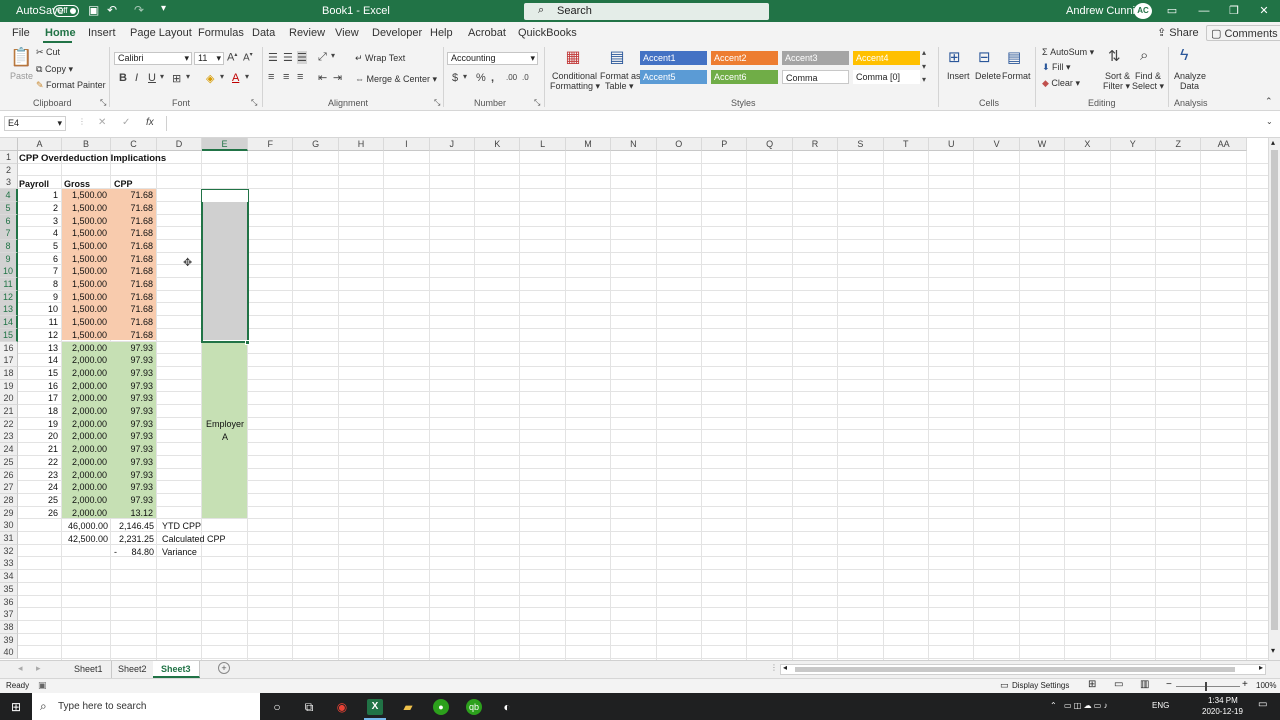 The width and height of the screenshot is (1280, 720). Describe the element at coordinates (39, 360) in the screenshot. I see `cell-payroll: 14` at that location.